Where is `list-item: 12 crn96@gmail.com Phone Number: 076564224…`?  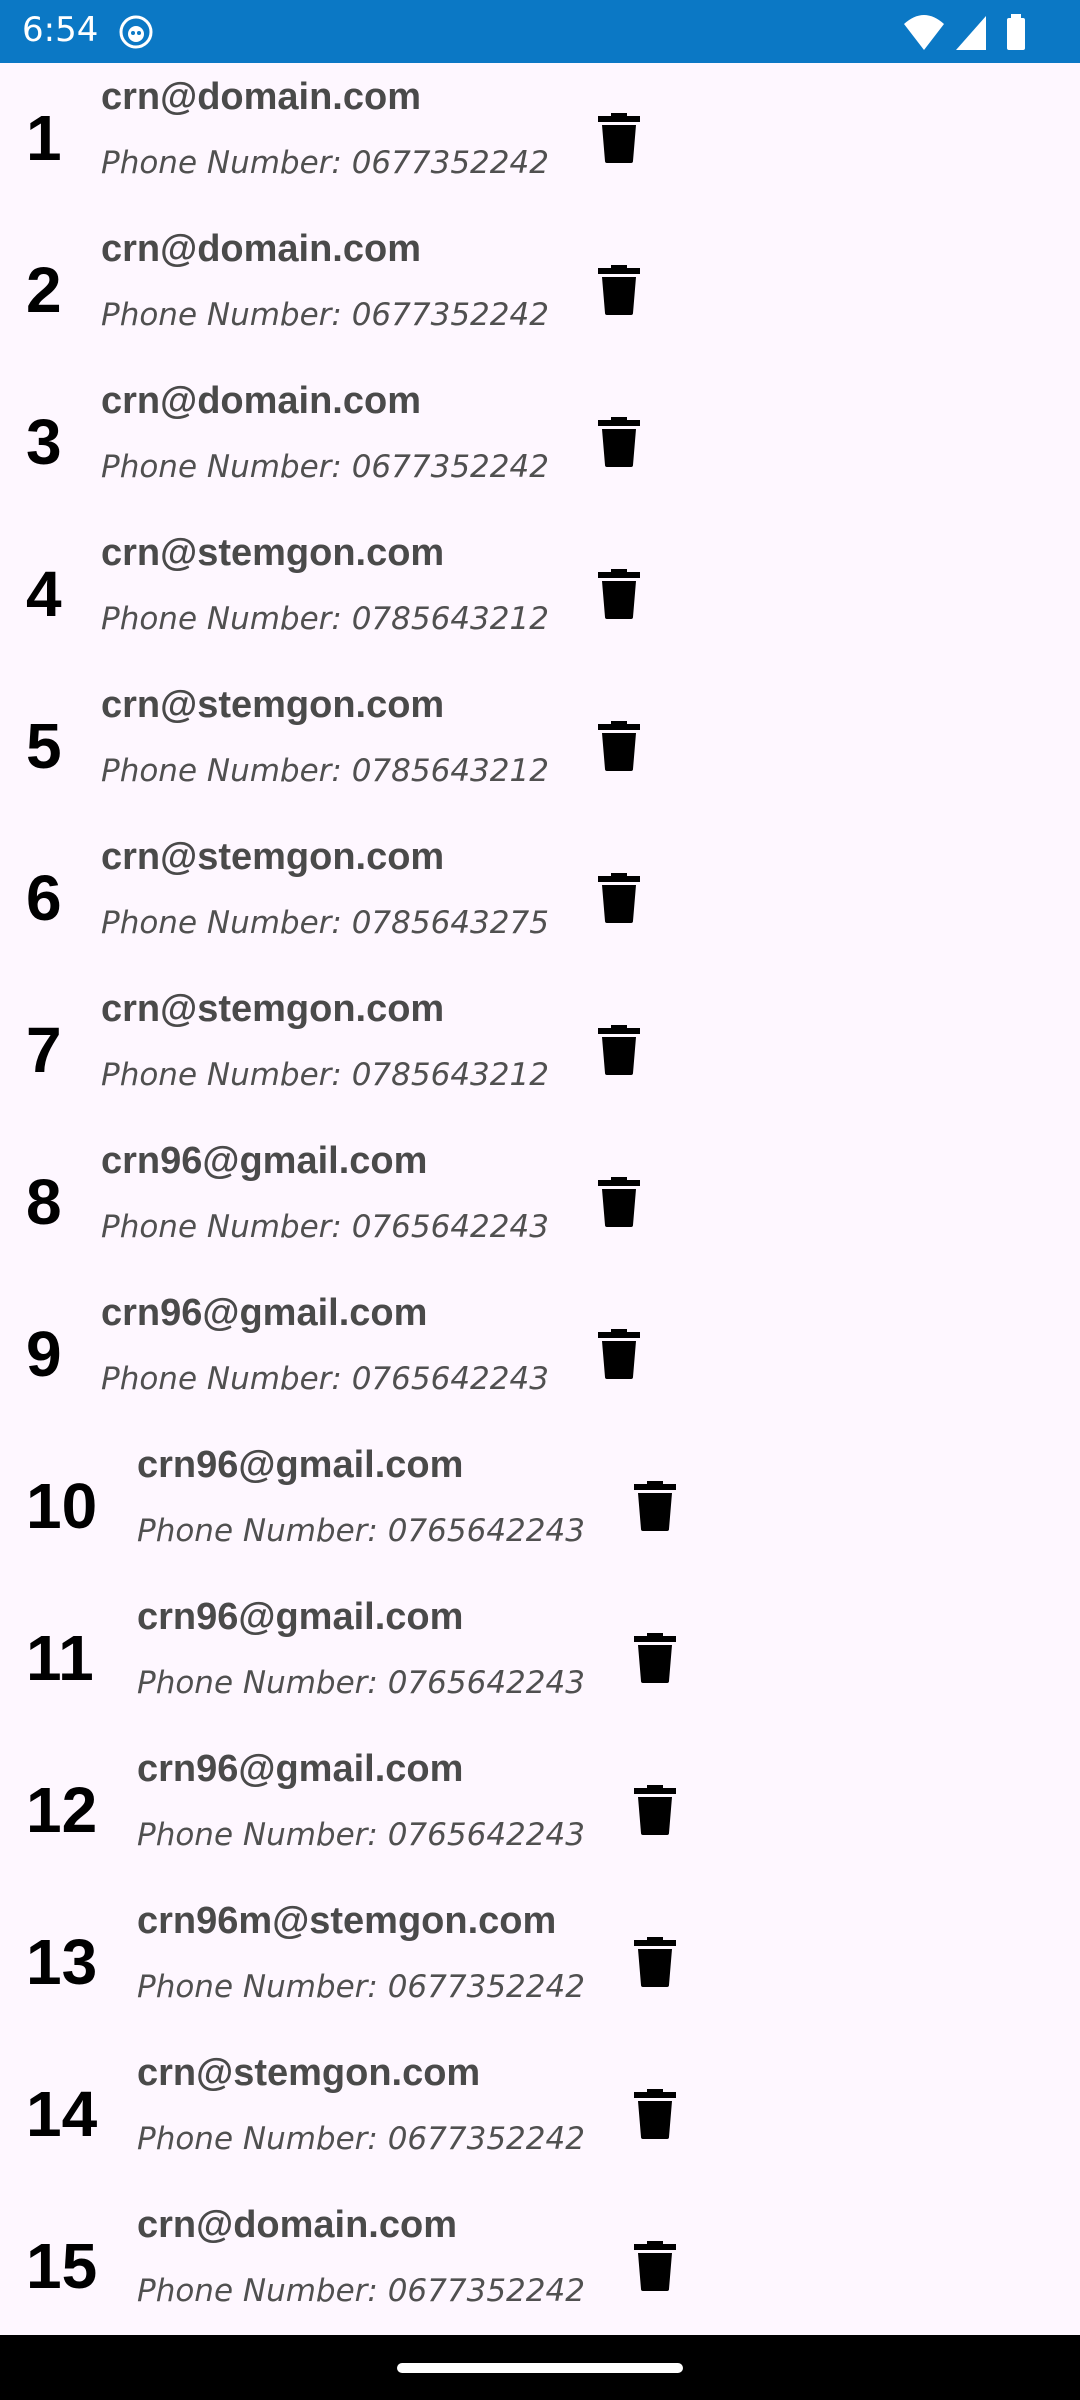
list-item: 12 crn96@gmail.com Phone Number: 076564224… is located at coordinates (540, 1811).